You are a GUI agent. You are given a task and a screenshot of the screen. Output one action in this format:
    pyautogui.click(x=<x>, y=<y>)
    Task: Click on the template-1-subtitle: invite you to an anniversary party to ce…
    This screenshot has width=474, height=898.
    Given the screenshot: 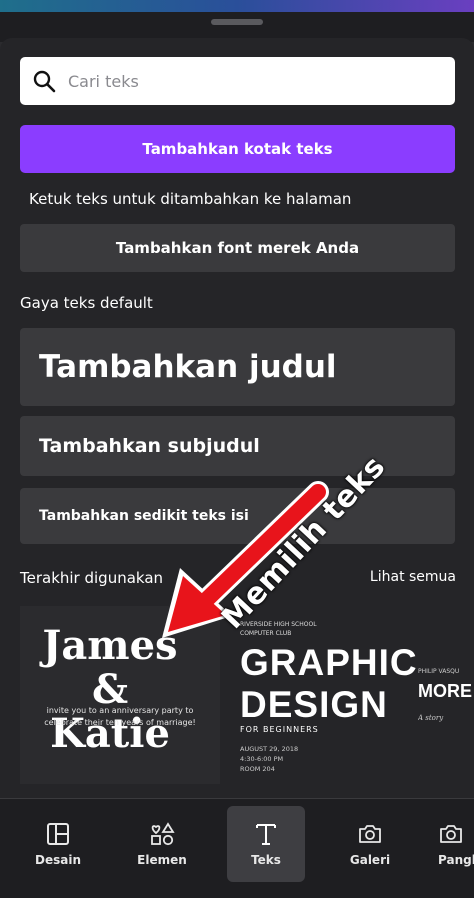 What is the action you would take?
    pyautogui.click(x=120, y=717)
    